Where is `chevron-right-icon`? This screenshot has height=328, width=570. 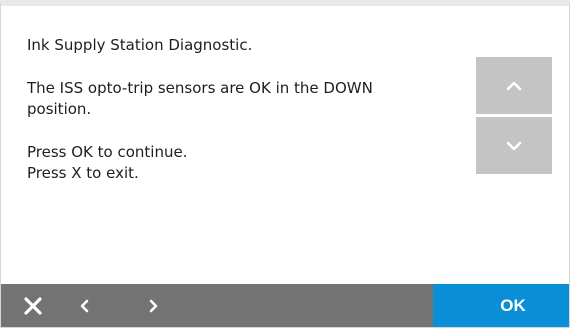 chevron-right-icon is located at coordinates (153, 305).